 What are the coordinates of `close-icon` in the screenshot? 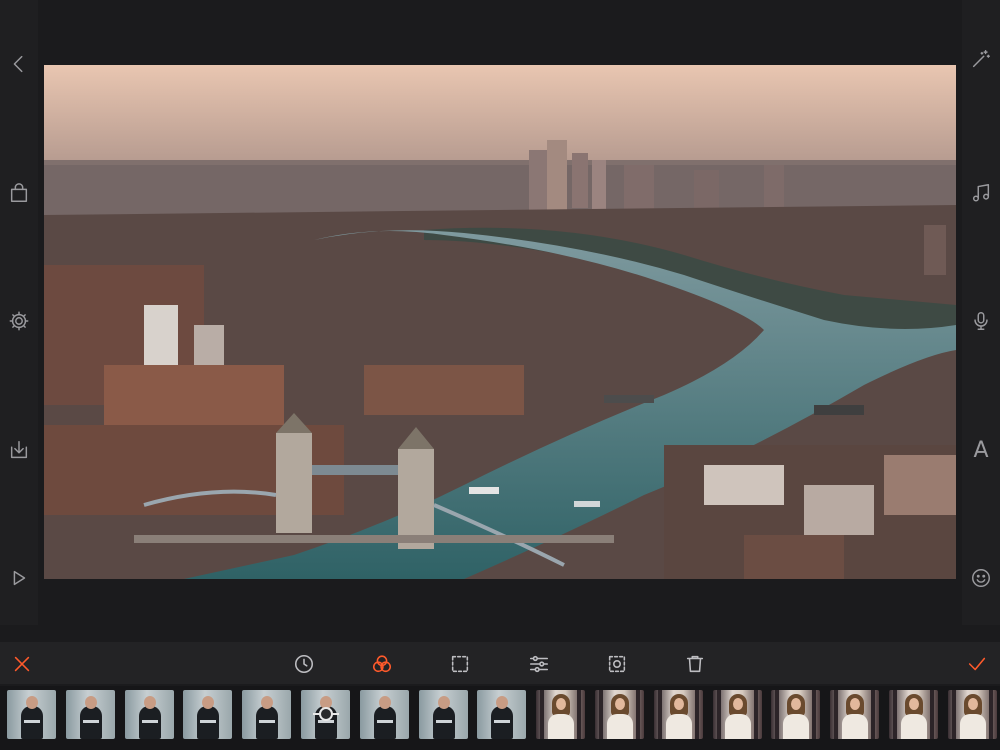 It's located at (22, 664).